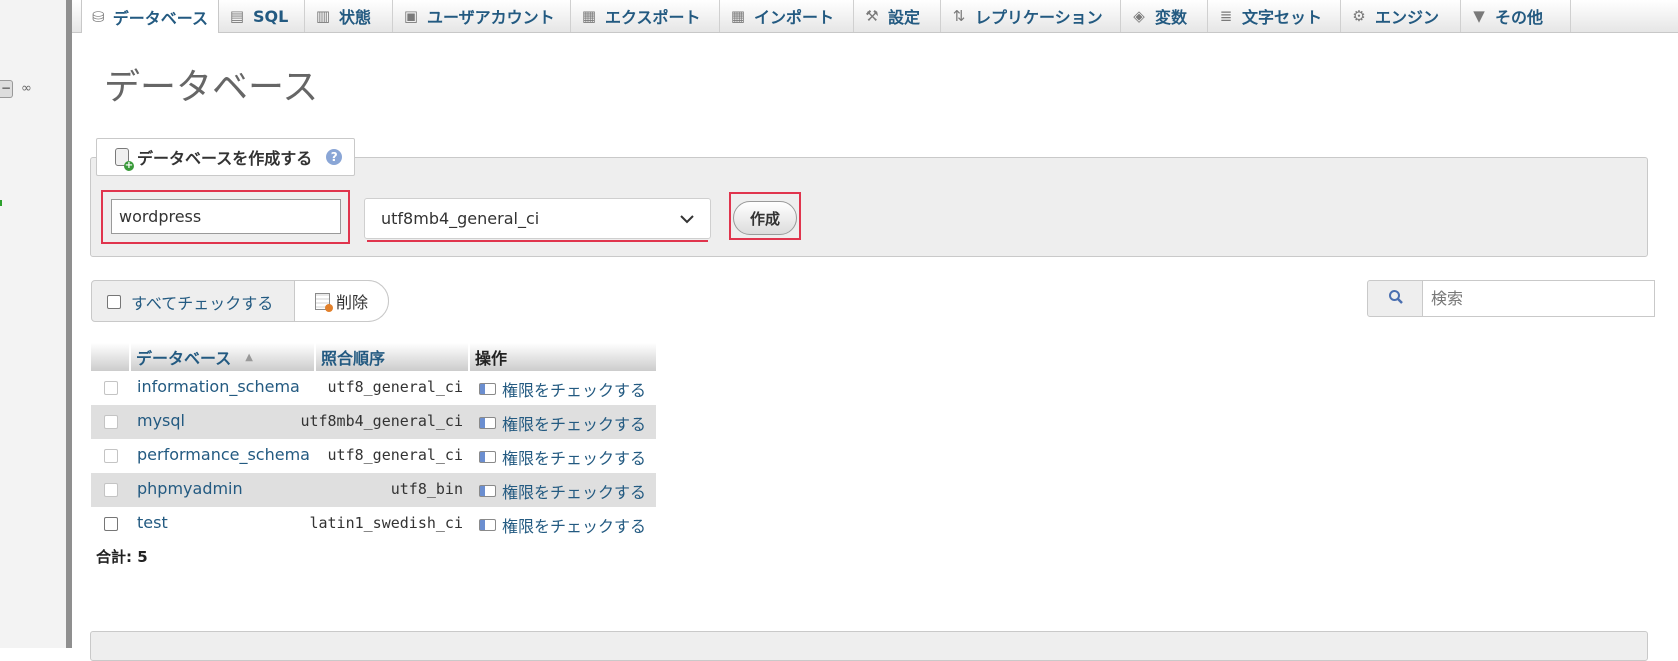  What do you see at coordinates (218, 386) in the screenshot?
I see `database-link: information_schema` at bounding box center [218, 386].